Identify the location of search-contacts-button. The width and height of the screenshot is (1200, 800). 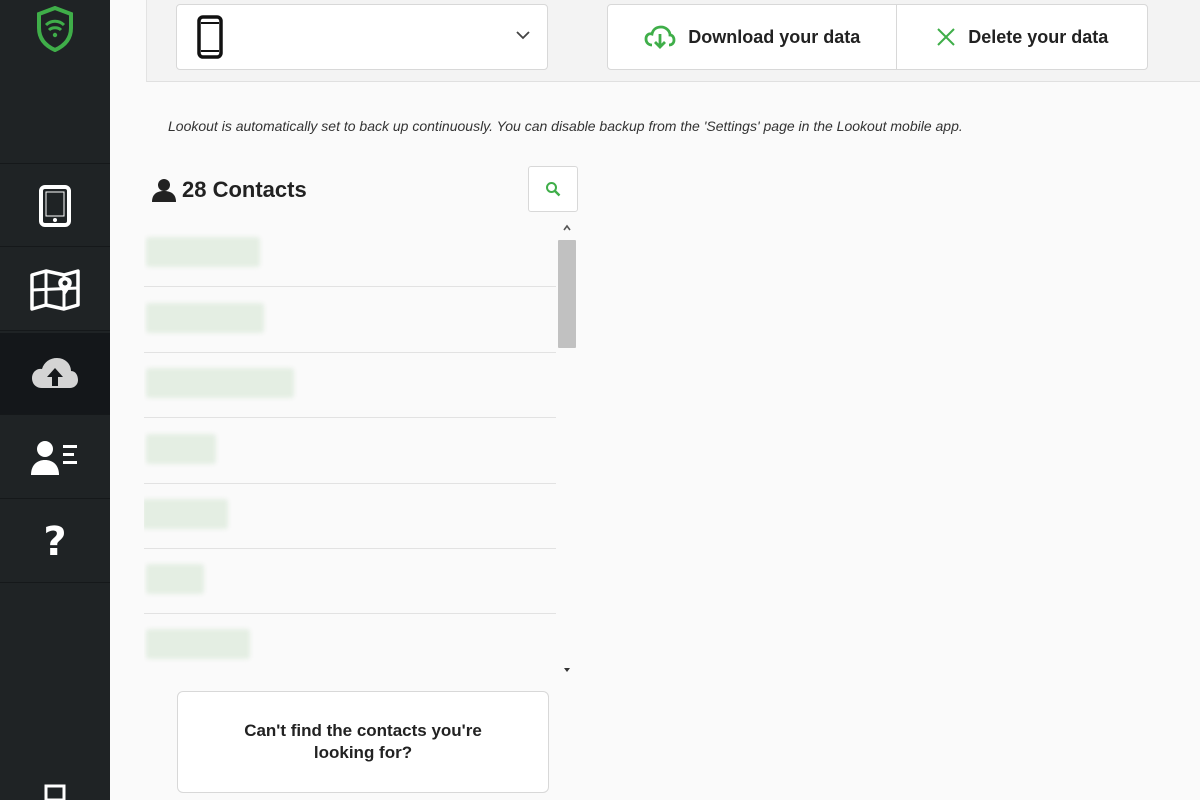
(553, 189).